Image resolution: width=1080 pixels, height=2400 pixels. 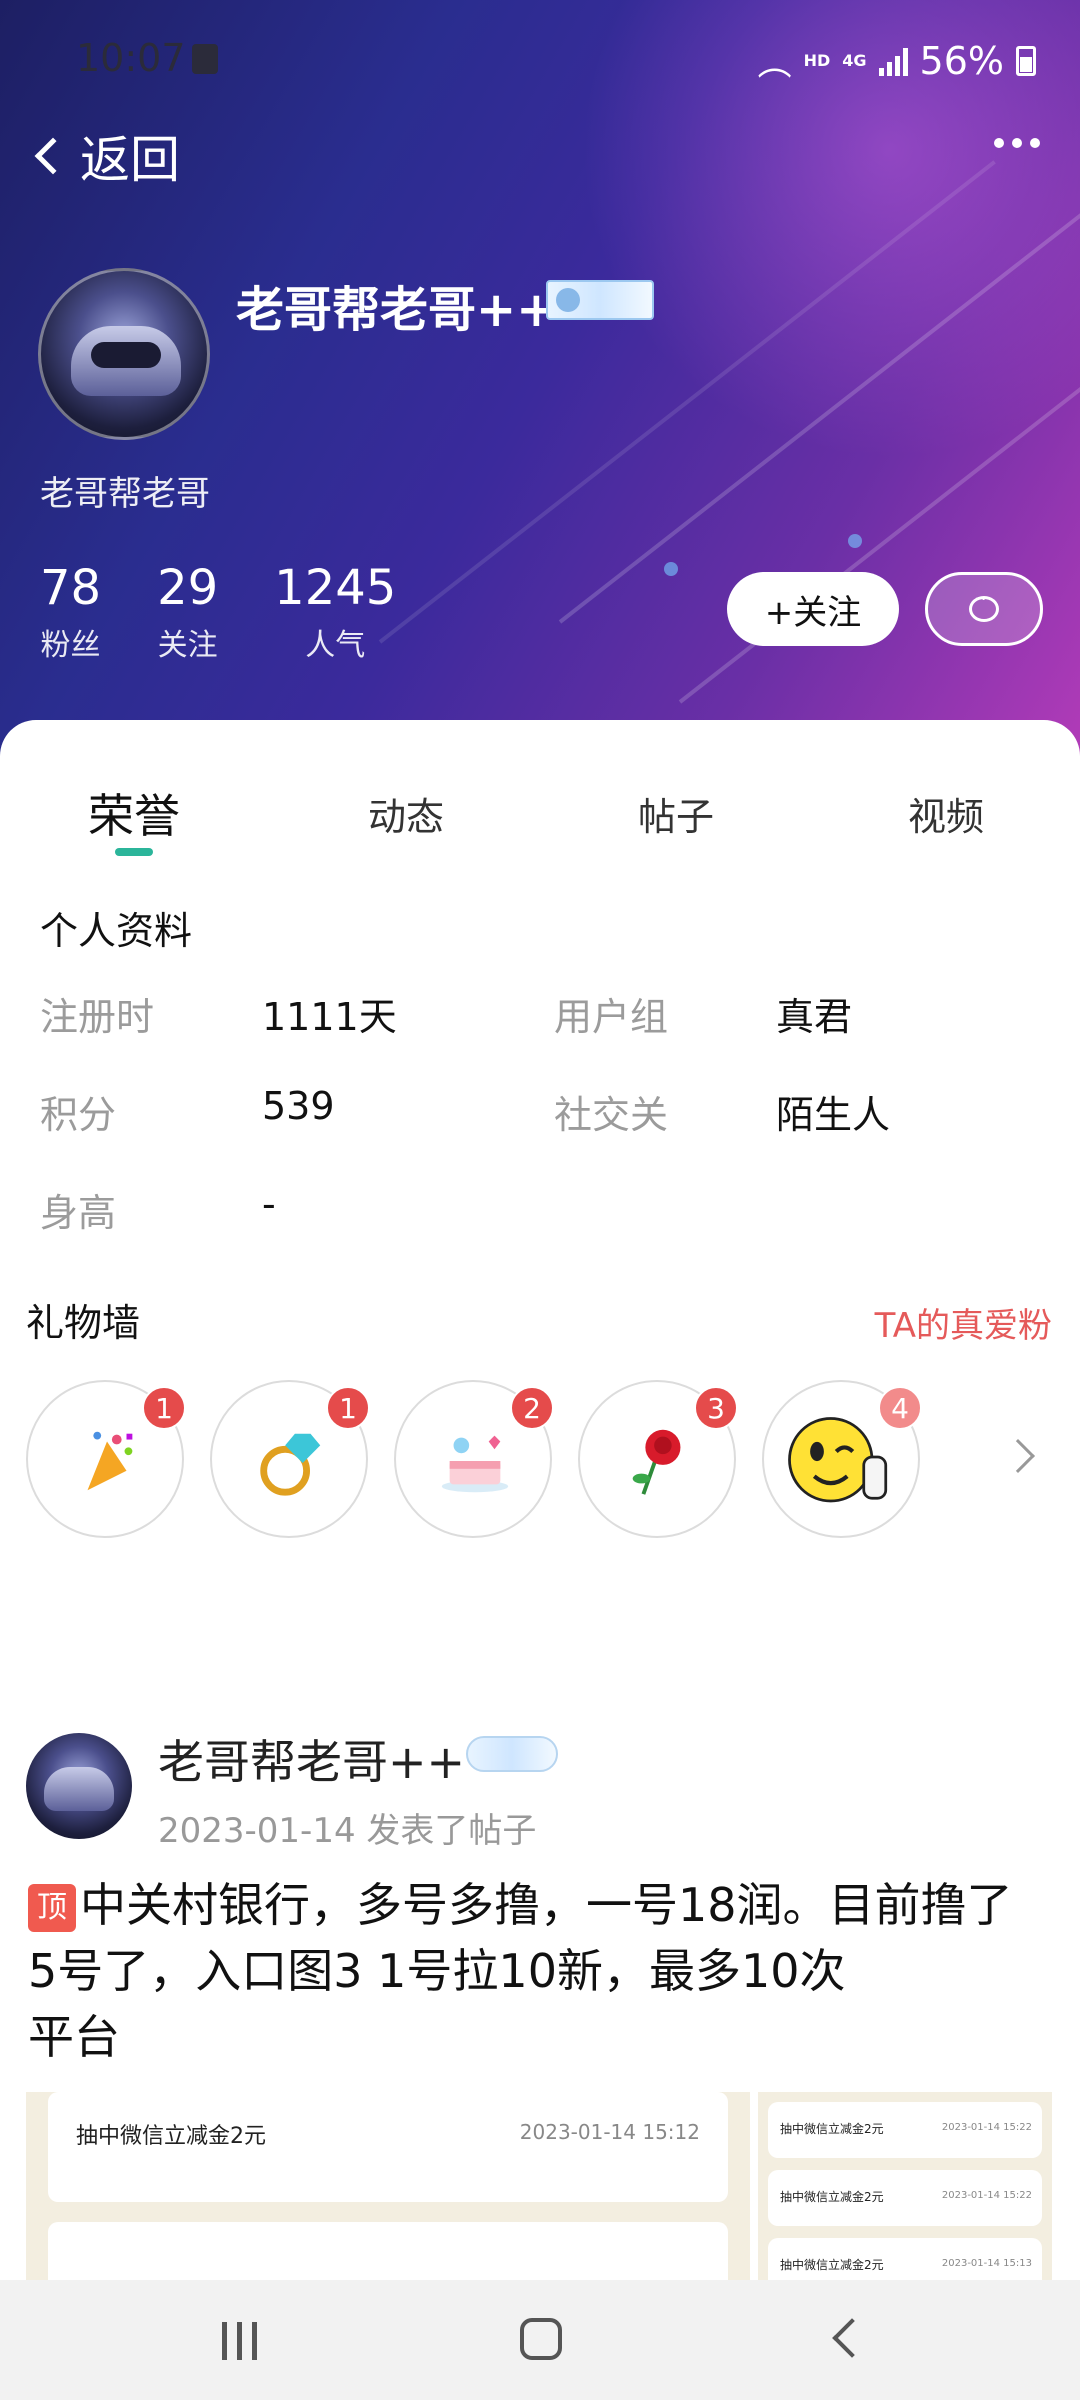 I want to click on post-author-name: 老哥帮老哥++, so click(x=311, y=1759).